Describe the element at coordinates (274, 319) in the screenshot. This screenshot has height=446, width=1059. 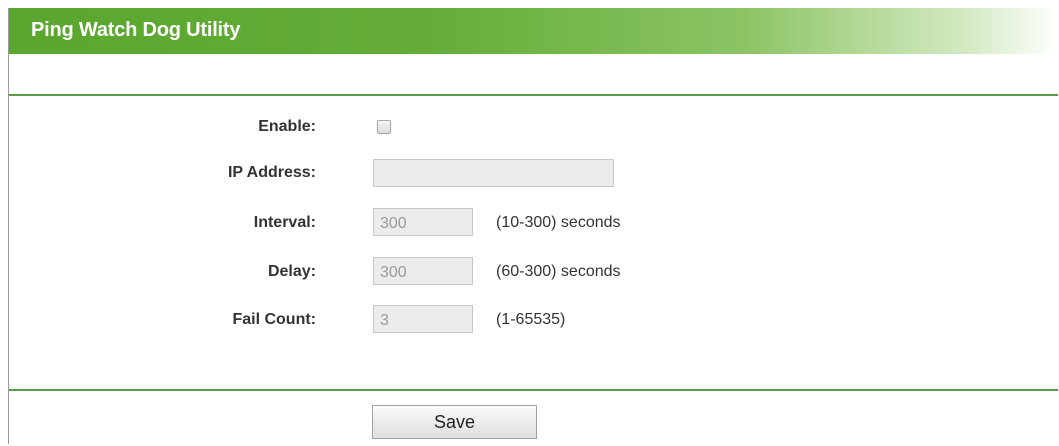
I see `fail-count-label: Fail Count:` at that location.